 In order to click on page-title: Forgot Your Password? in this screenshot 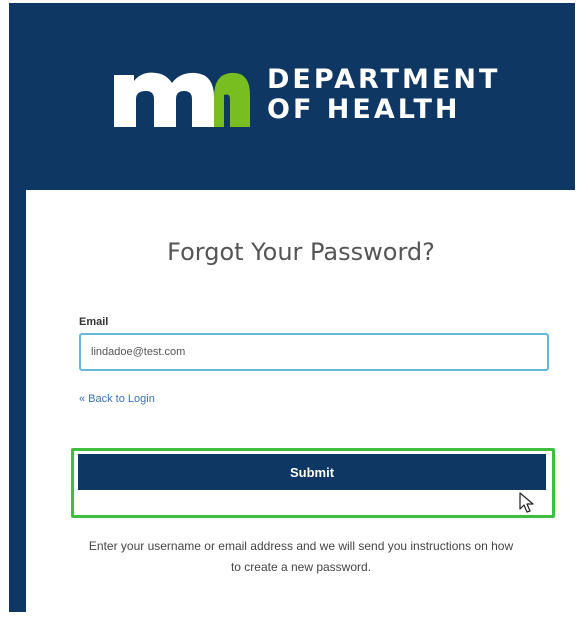, I will do `click(301, 252)`.